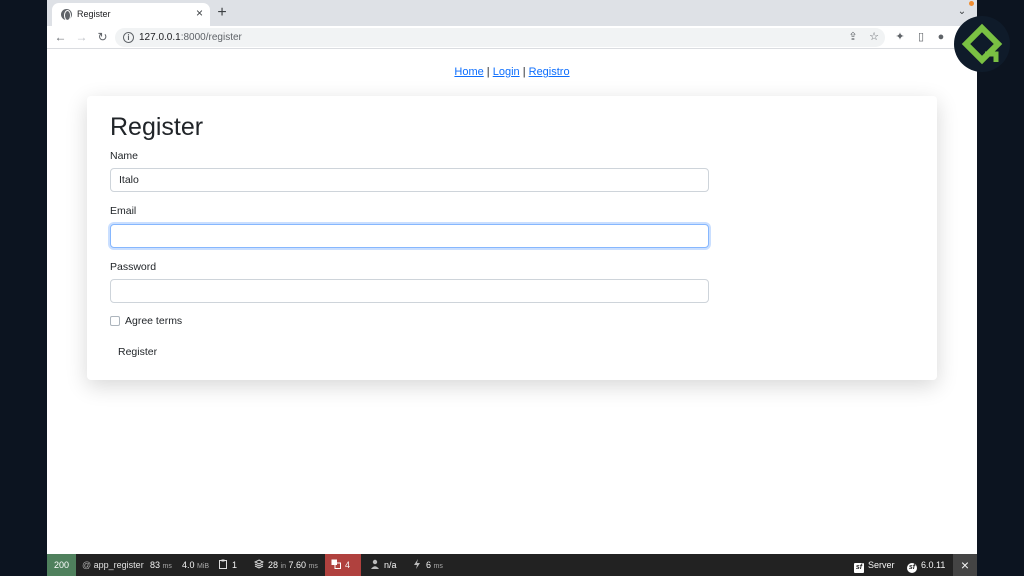  Describe the element at coordinates (87, 565) in the screenshot. I see `at-icon: @` at that location.